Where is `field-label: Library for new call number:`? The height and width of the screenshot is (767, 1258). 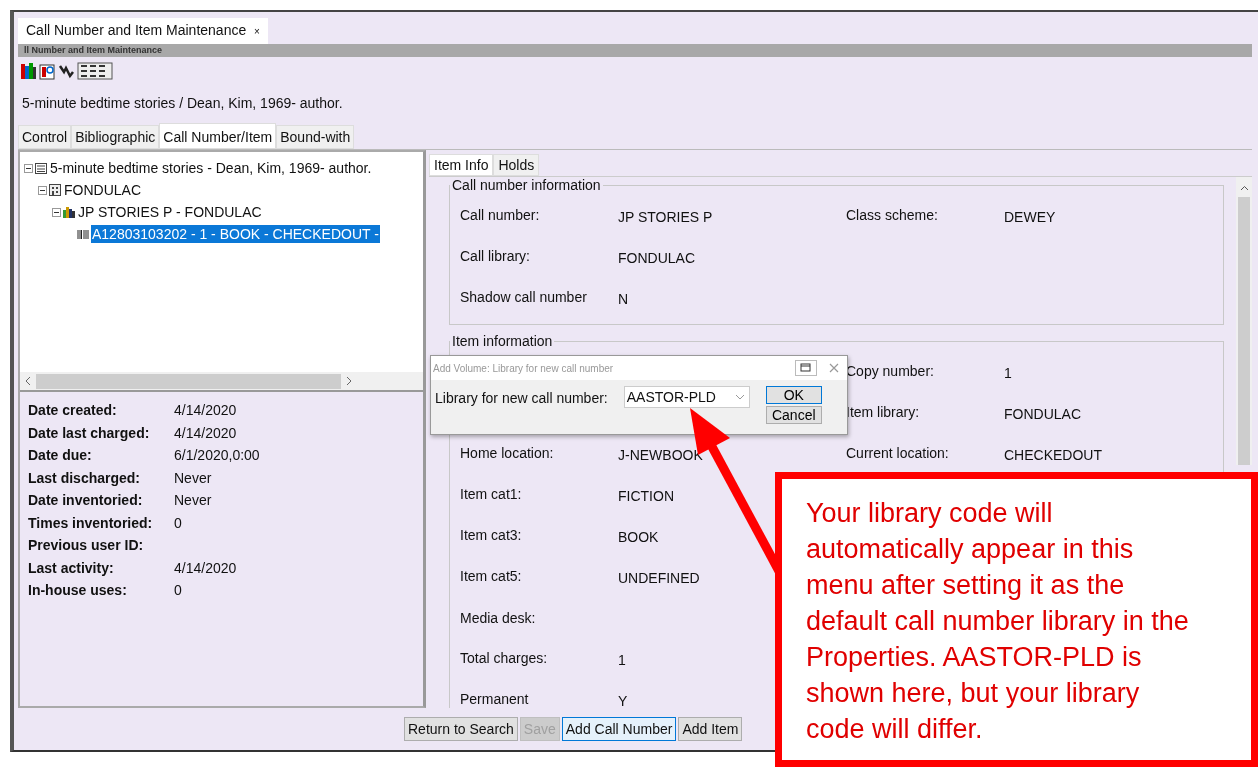 field-label: Library for new call number: is located at coordinates (521, 398).